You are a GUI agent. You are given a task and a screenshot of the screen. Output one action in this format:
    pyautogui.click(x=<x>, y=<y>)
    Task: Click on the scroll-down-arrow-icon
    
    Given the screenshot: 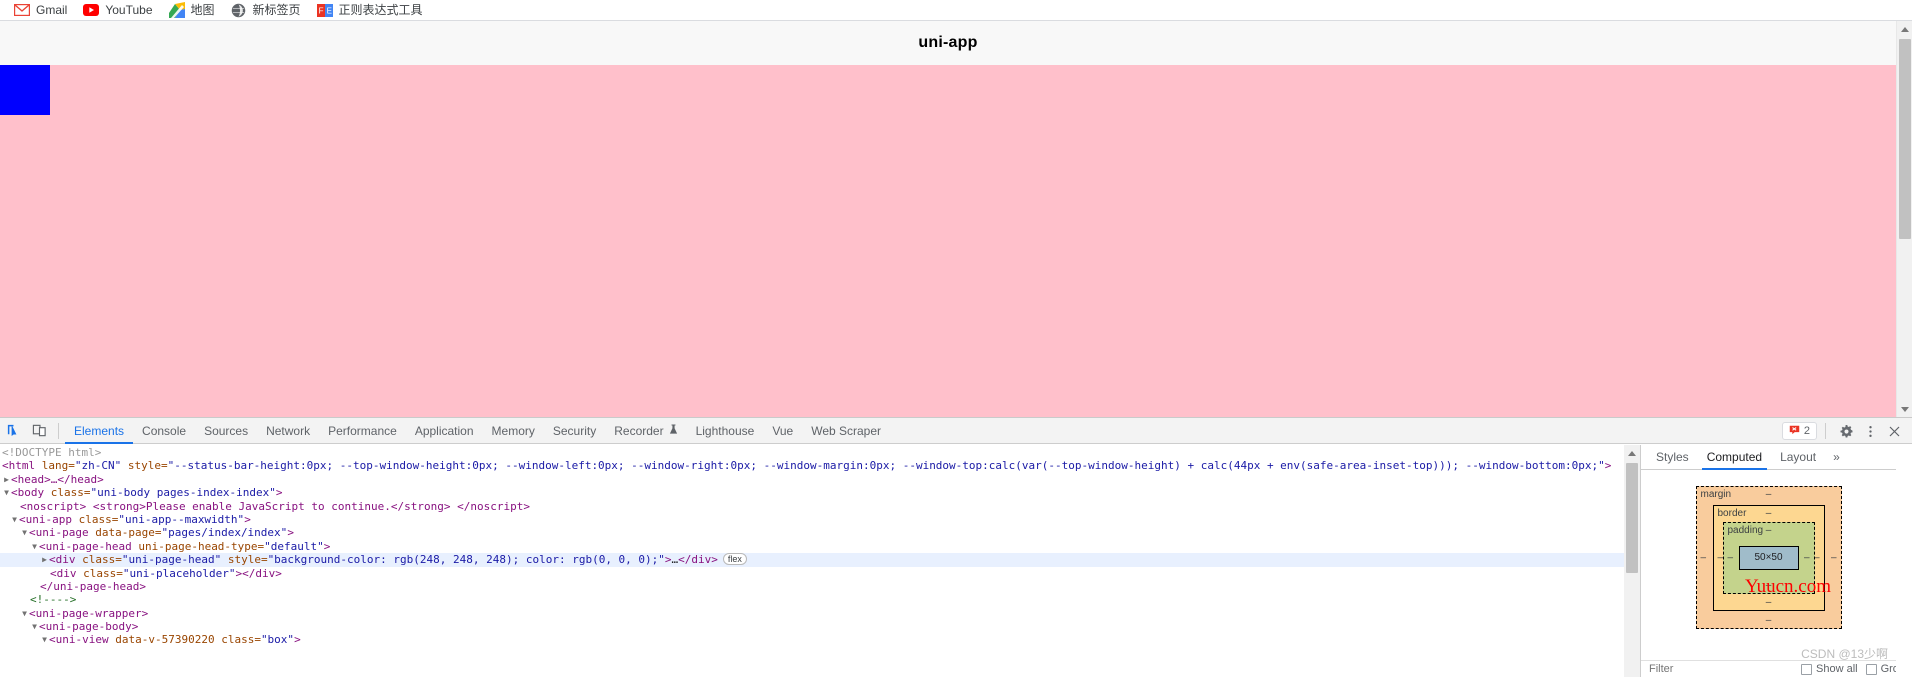 What is the action you would take?
    pyautogui.click(x=1904, y=409)
    